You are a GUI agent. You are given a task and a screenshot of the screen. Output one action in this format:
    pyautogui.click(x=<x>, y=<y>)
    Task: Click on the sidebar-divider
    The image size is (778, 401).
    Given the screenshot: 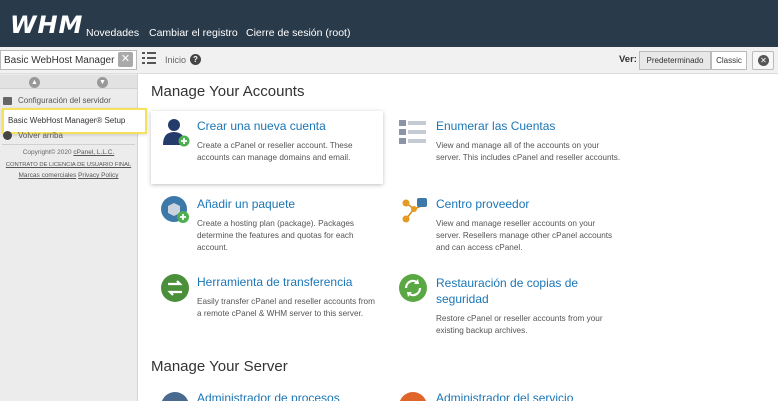 What is the action you would take?
    pyautogui.click(x=68, y=144)
    